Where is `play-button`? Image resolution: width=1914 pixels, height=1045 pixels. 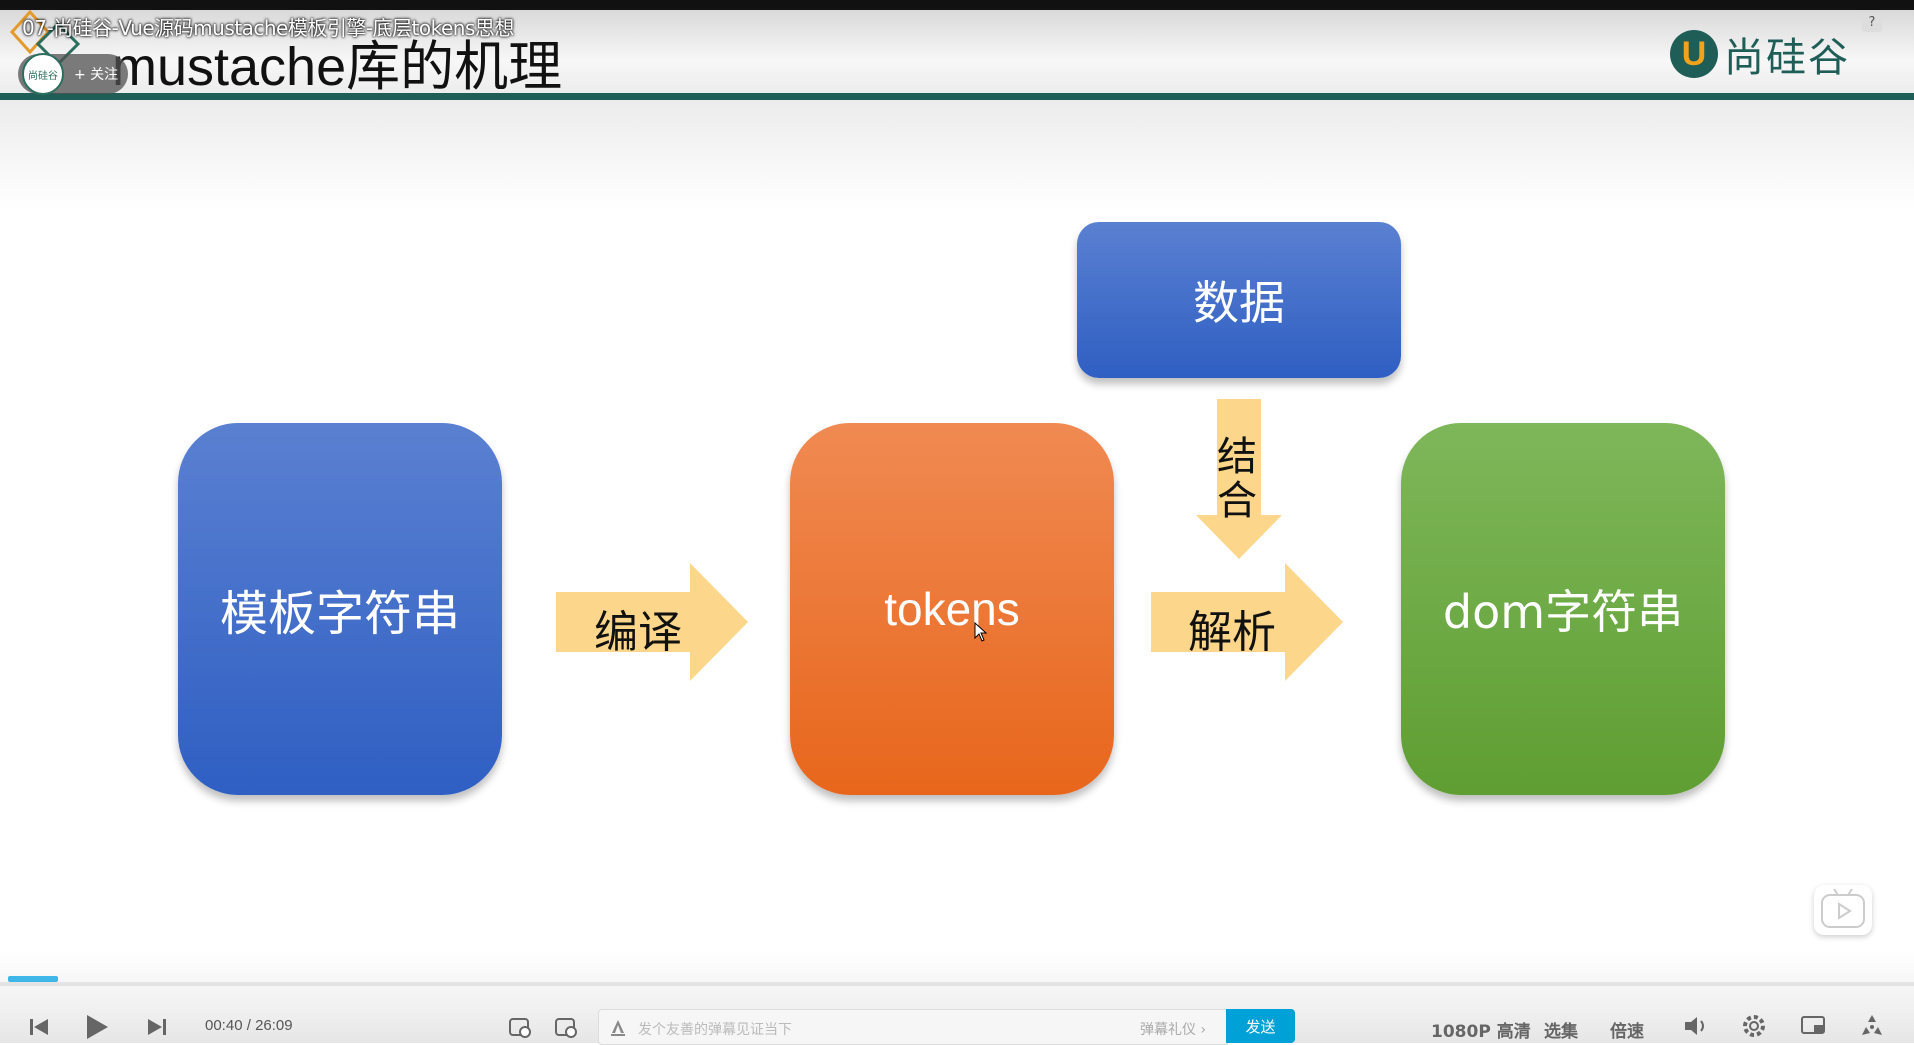
play-button is located at coordinates (97, 1027).